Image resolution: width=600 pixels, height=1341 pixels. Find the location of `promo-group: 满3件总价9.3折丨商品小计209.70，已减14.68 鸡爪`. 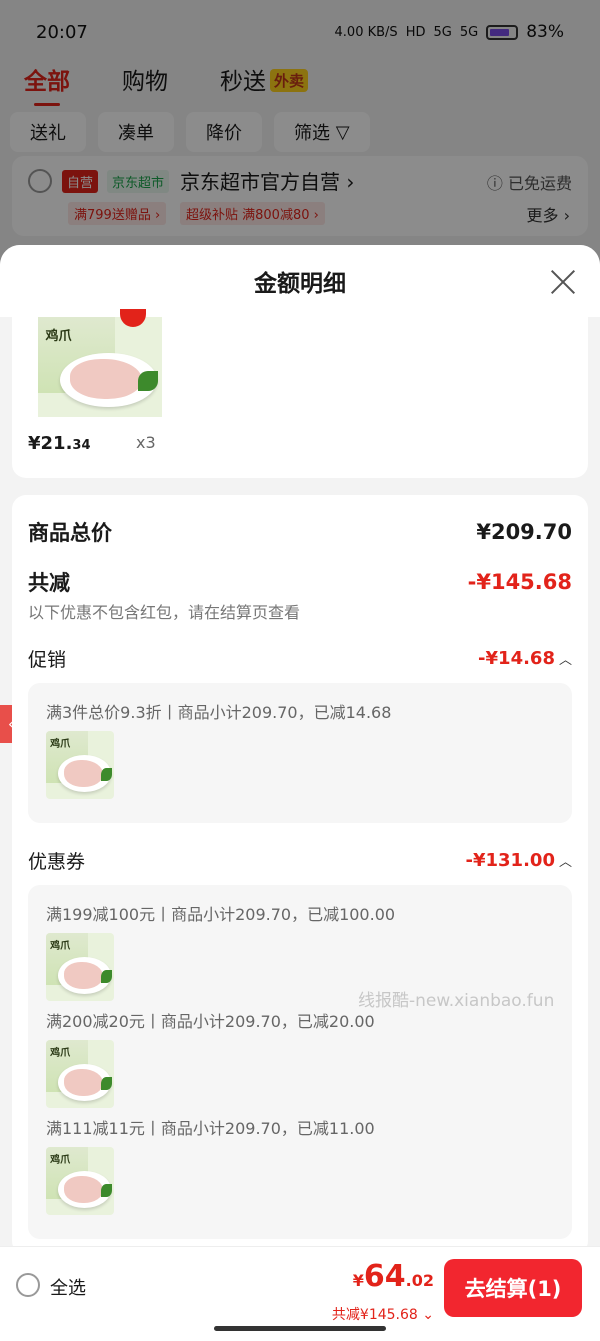

promo-group: 满3件总价9.3折丨商品小计209.70，已减14.68 鸡爪 is located at coordinates (300, 753).